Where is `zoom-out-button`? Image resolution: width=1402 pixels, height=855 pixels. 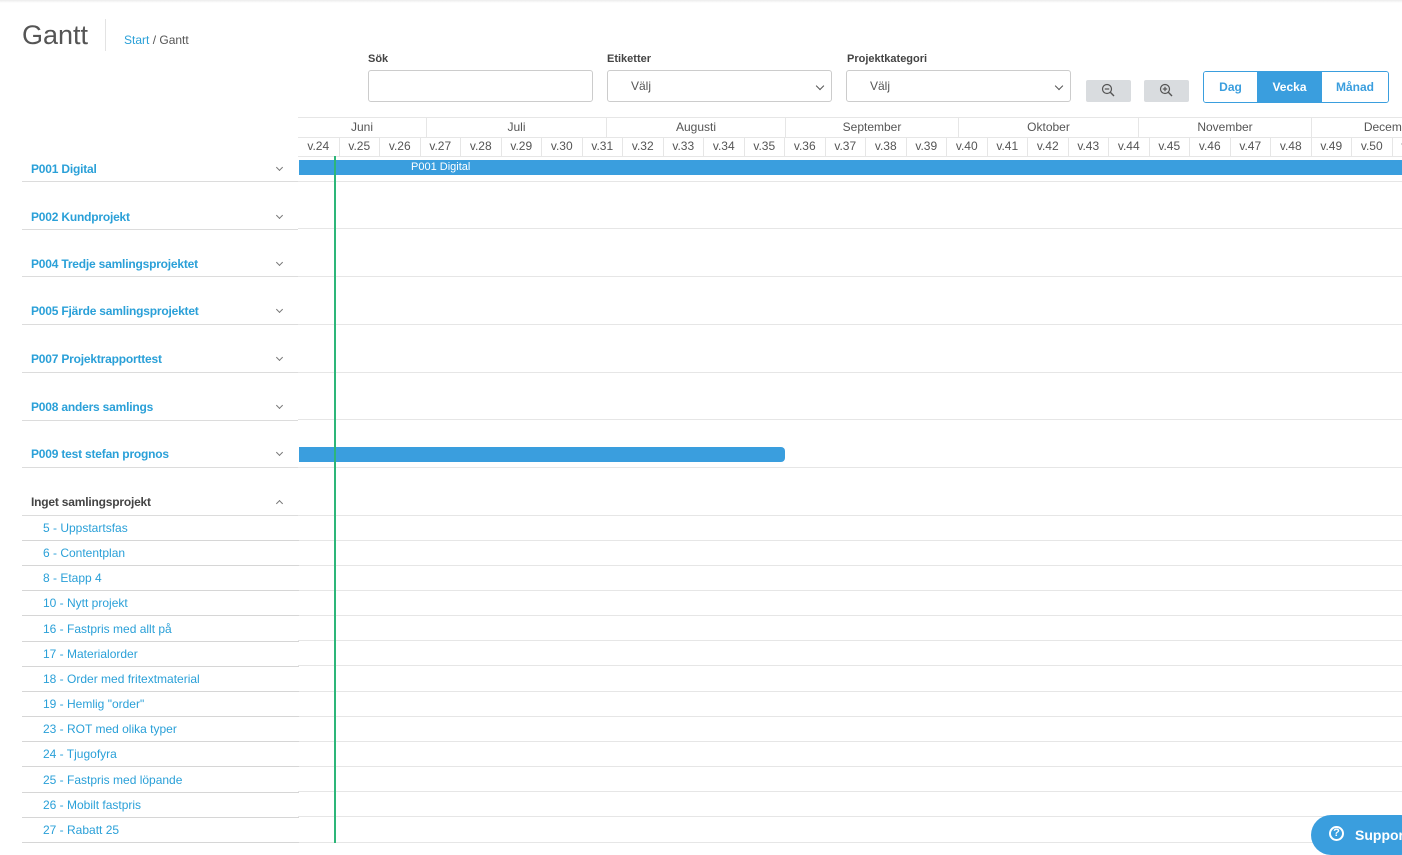 zoom-out-button is located at coordinates (1108, 91).